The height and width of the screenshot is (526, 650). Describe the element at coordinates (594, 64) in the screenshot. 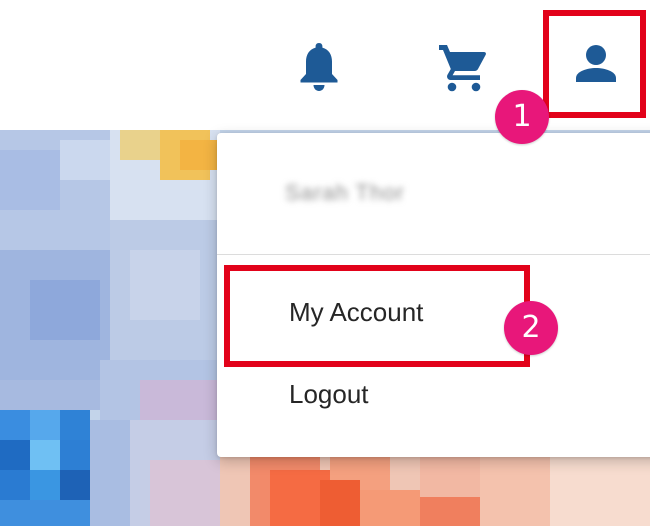

I see `user-icon-highlight` at that location.